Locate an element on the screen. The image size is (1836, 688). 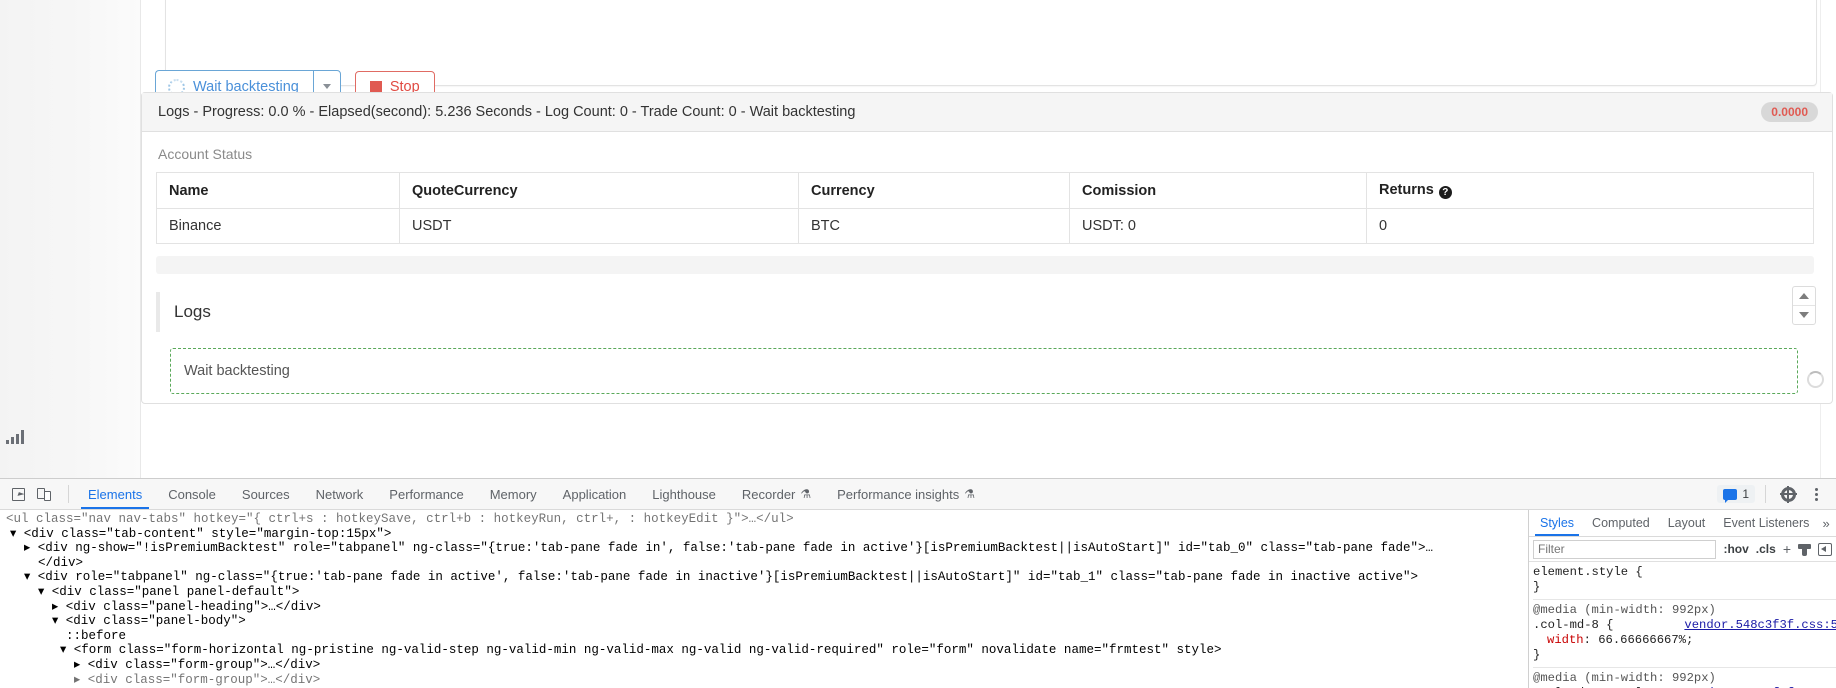
log-scroll-buttons is located at coordinates (1804, 305).